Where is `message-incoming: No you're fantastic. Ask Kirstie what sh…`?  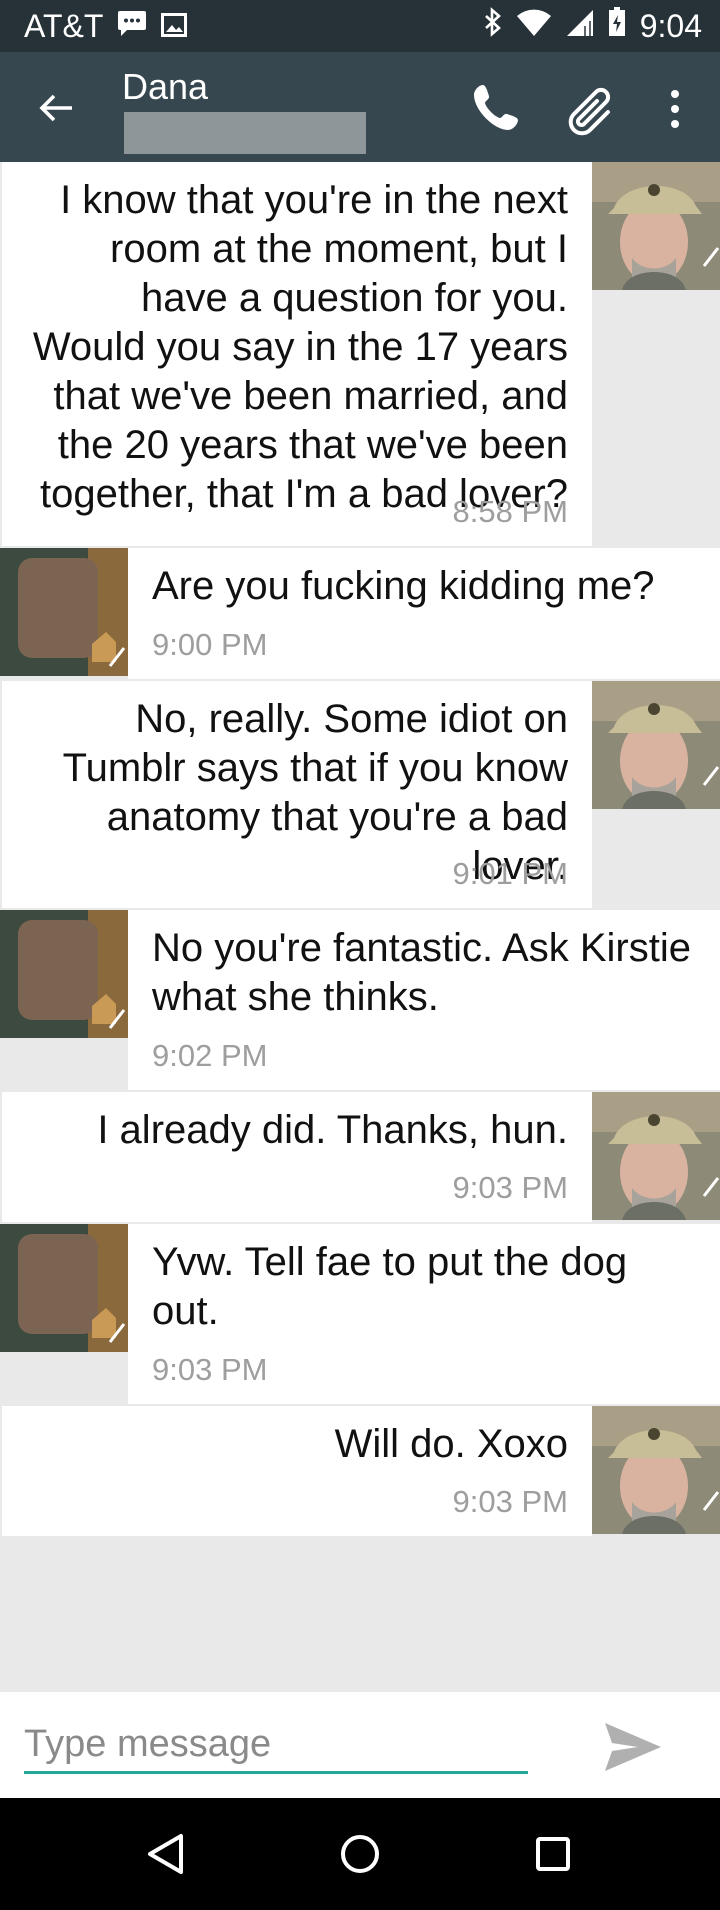 message-incoming: No you're fantastic. Ask Kirstie what sh… is located at coordinates (360, 1000).